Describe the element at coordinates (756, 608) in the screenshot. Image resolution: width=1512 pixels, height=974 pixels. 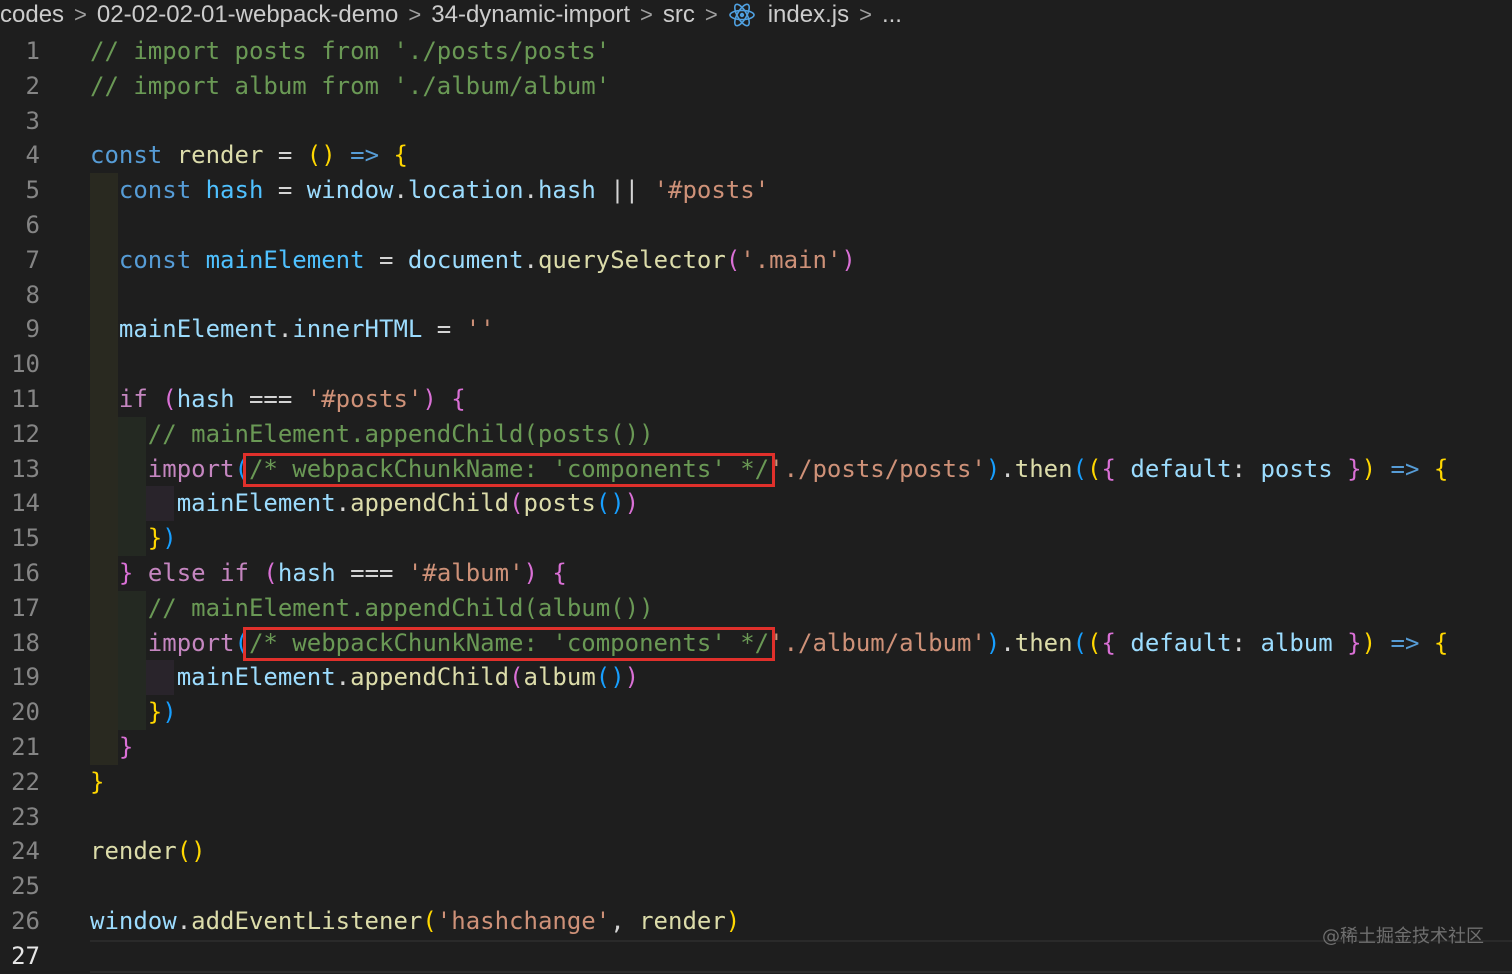
I see `code-line: 17 // mainElement.appendChild(album())` at that location.